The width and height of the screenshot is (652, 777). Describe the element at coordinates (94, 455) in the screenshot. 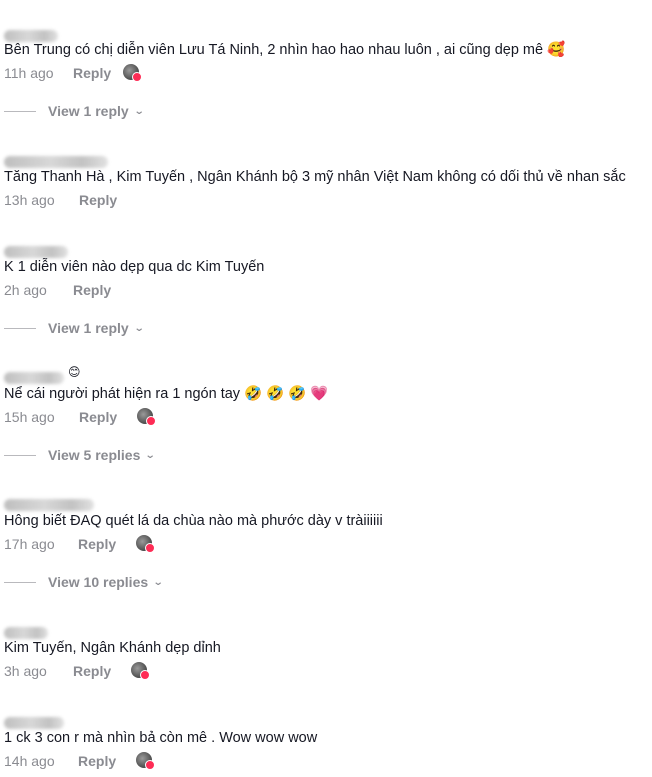

I see `view-replies-label: View 5 replies` at that location.